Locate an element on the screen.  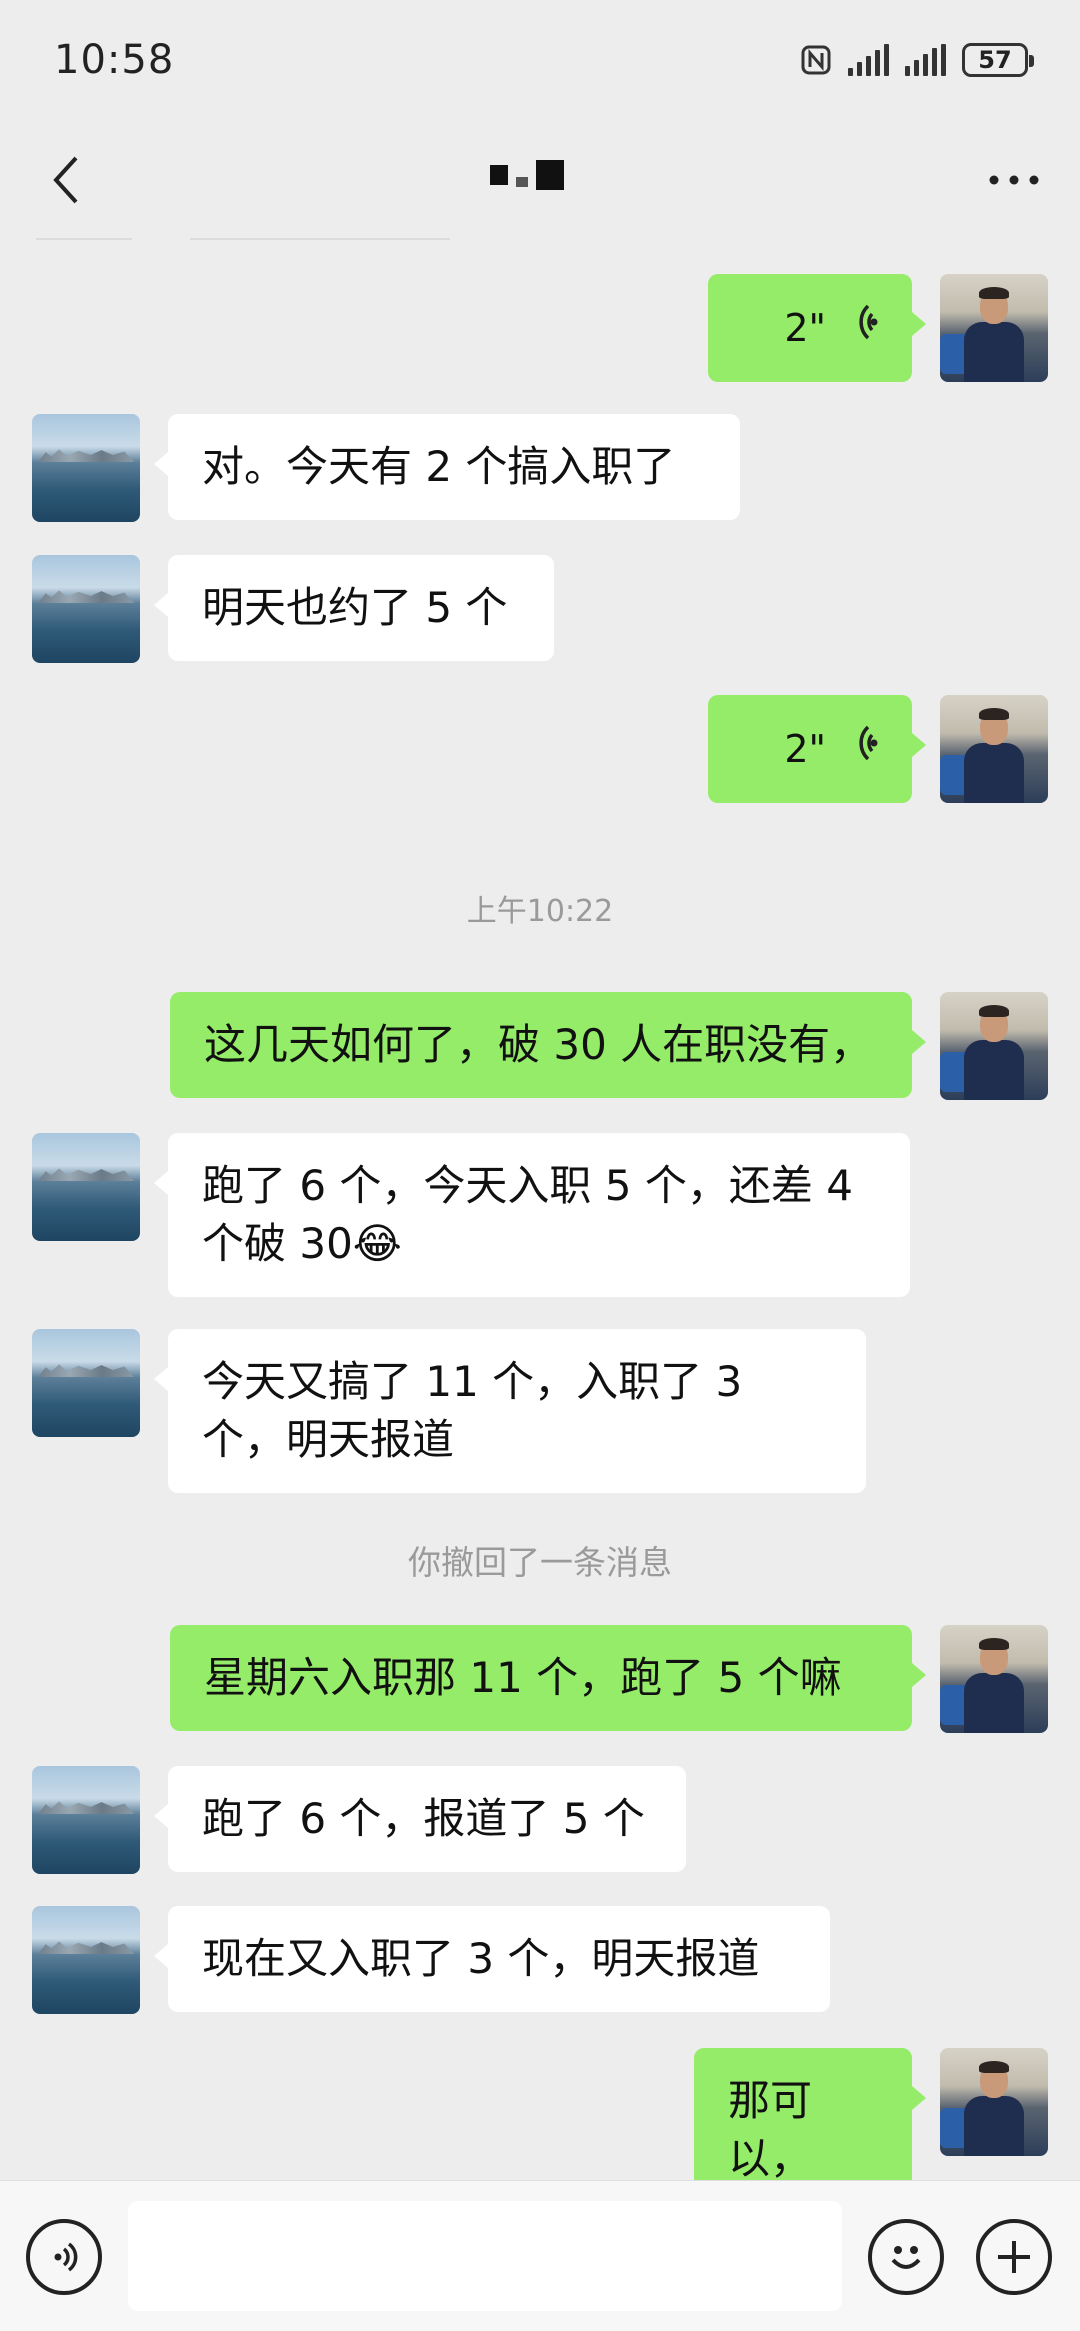
message-other: 今天又搞了 11 个，入职了 3 个，明天报道 is located at coordinates (449, 1411).